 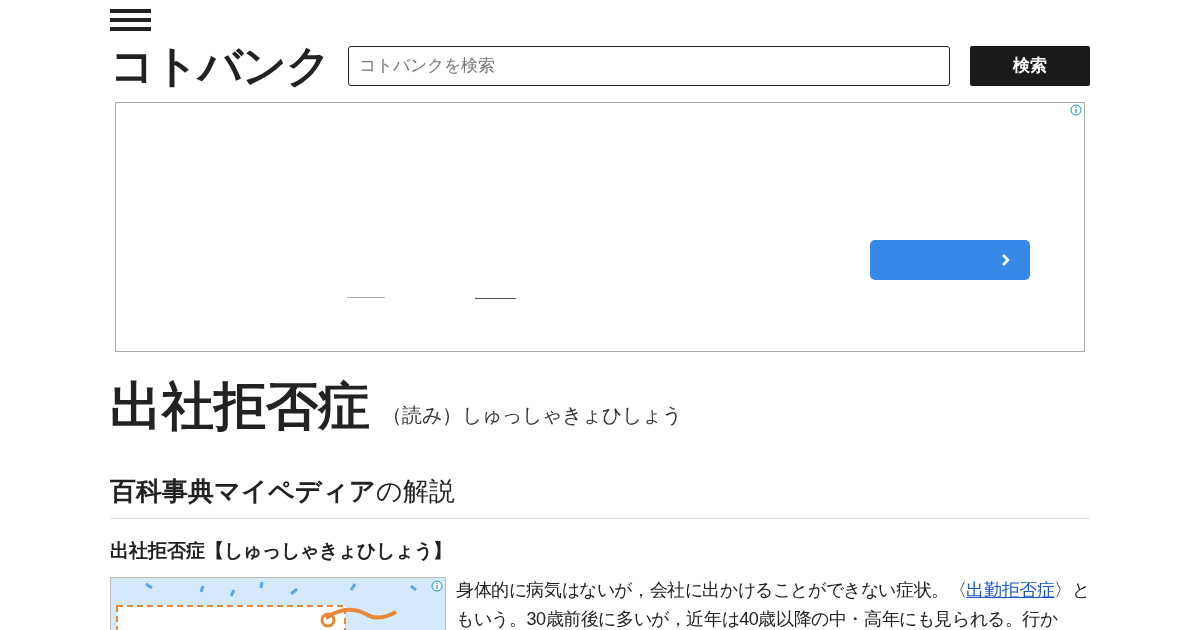 What do you see at coordinates (1010, 589) in the screenshot?
I see `term-link: 出勤拒否症` at bounding box center [1010, 589].